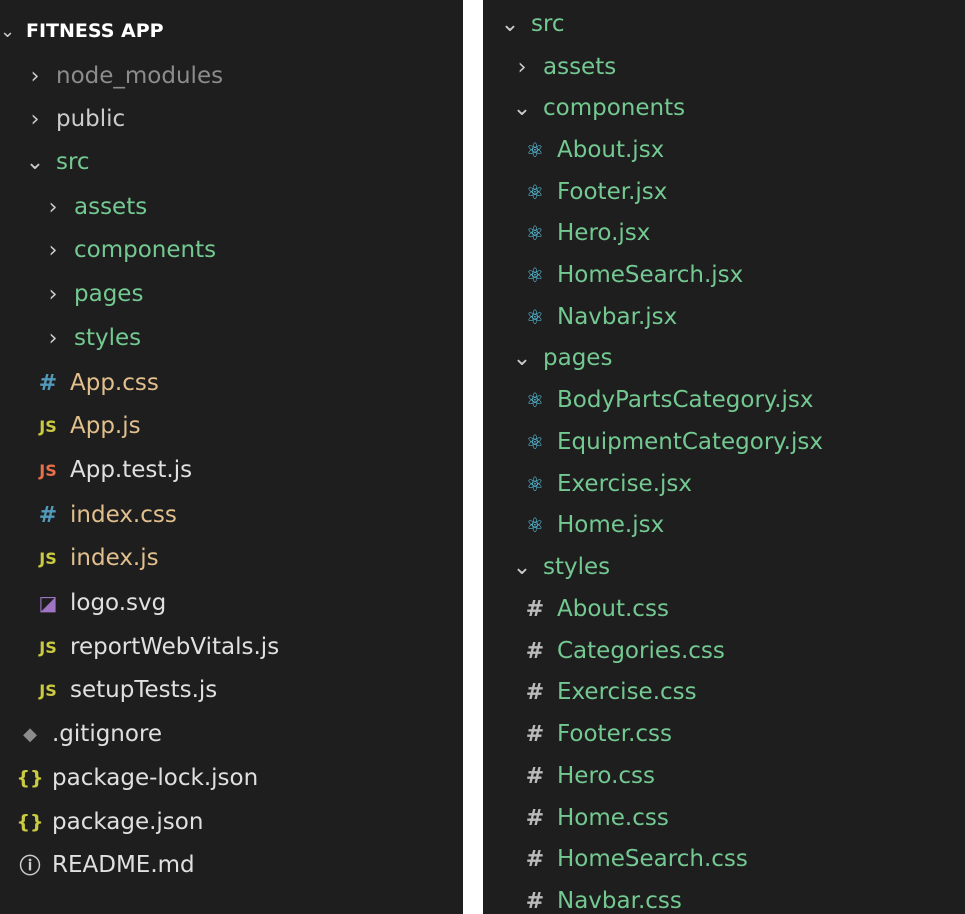  I want to click on explorer-header: ⌄ FITNESS APP, so click(231, 31).